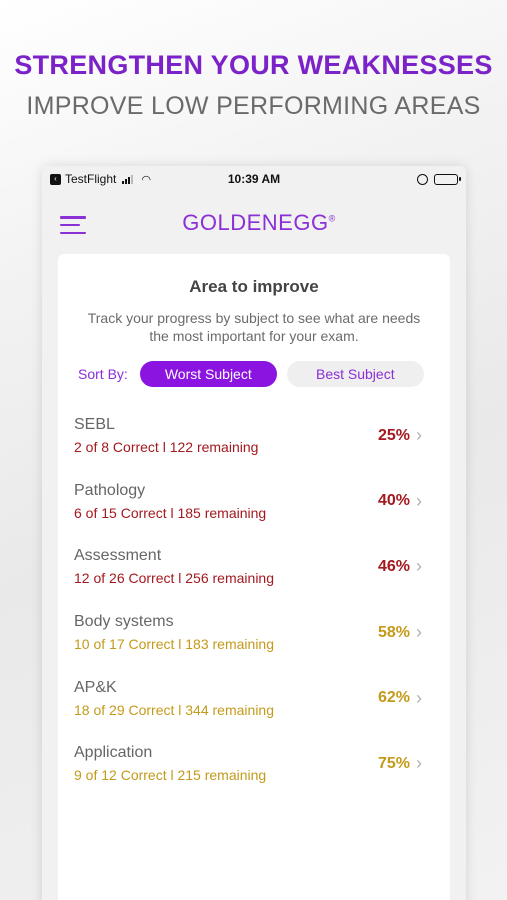 The height and width of the screenshot is (900, 507). What do you see at coordinates (355, 374) in the screenshot?
I see `sort-best-subject-button: Best Subject` at bounding box center [355, 374].